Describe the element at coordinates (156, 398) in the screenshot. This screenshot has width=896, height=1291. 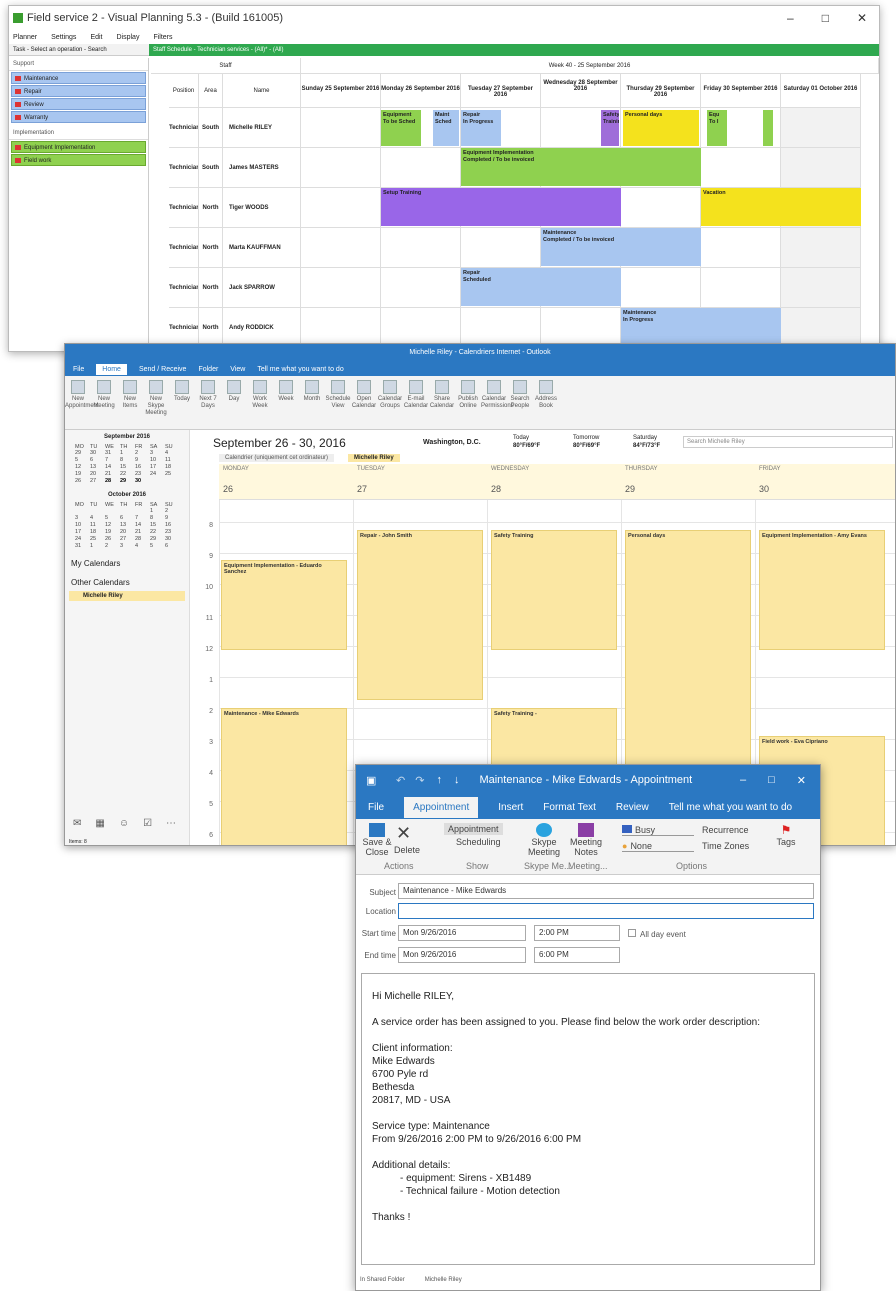
I see `ribbon-button: New Skype Meeting` at that location.